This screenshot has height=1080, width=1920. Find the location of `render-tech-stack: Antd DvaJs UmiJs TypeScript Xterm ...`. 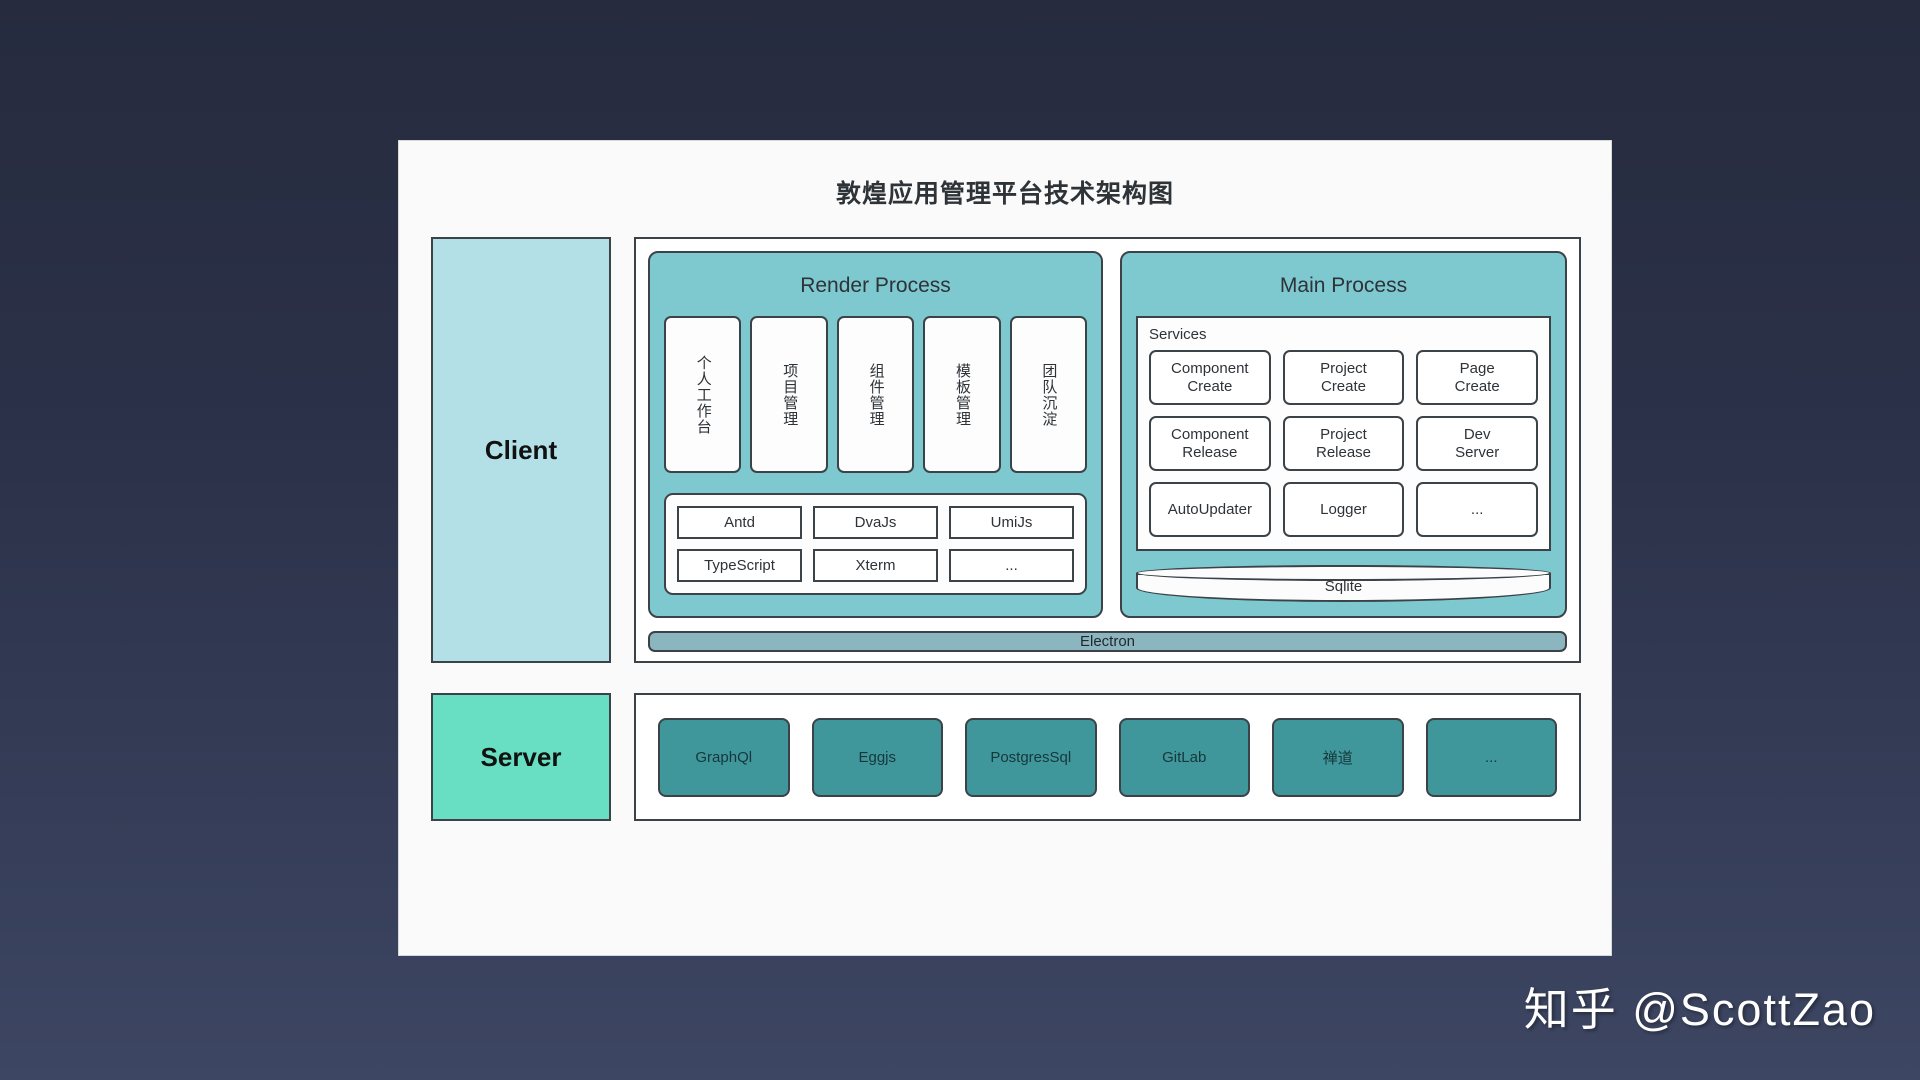

render-tech-stack: Antd DvaJs UmiJs TypeScript Xterm ... is located at coordinates (875, 544).